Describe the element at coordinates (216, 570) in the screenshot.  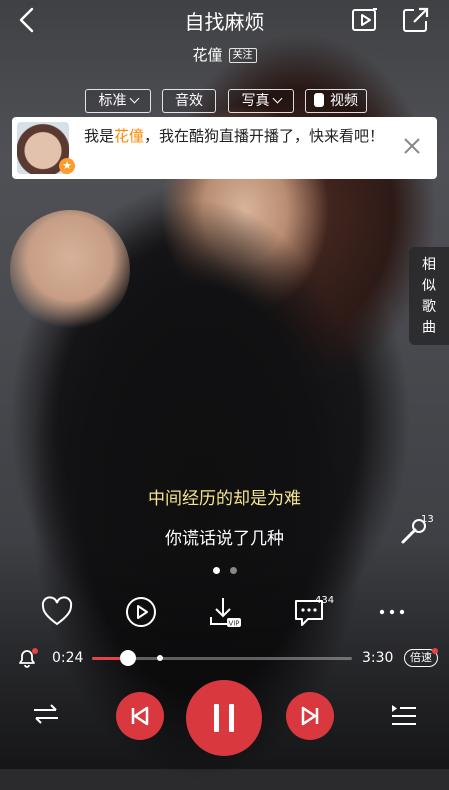
I see `page-dot-active` at that location.